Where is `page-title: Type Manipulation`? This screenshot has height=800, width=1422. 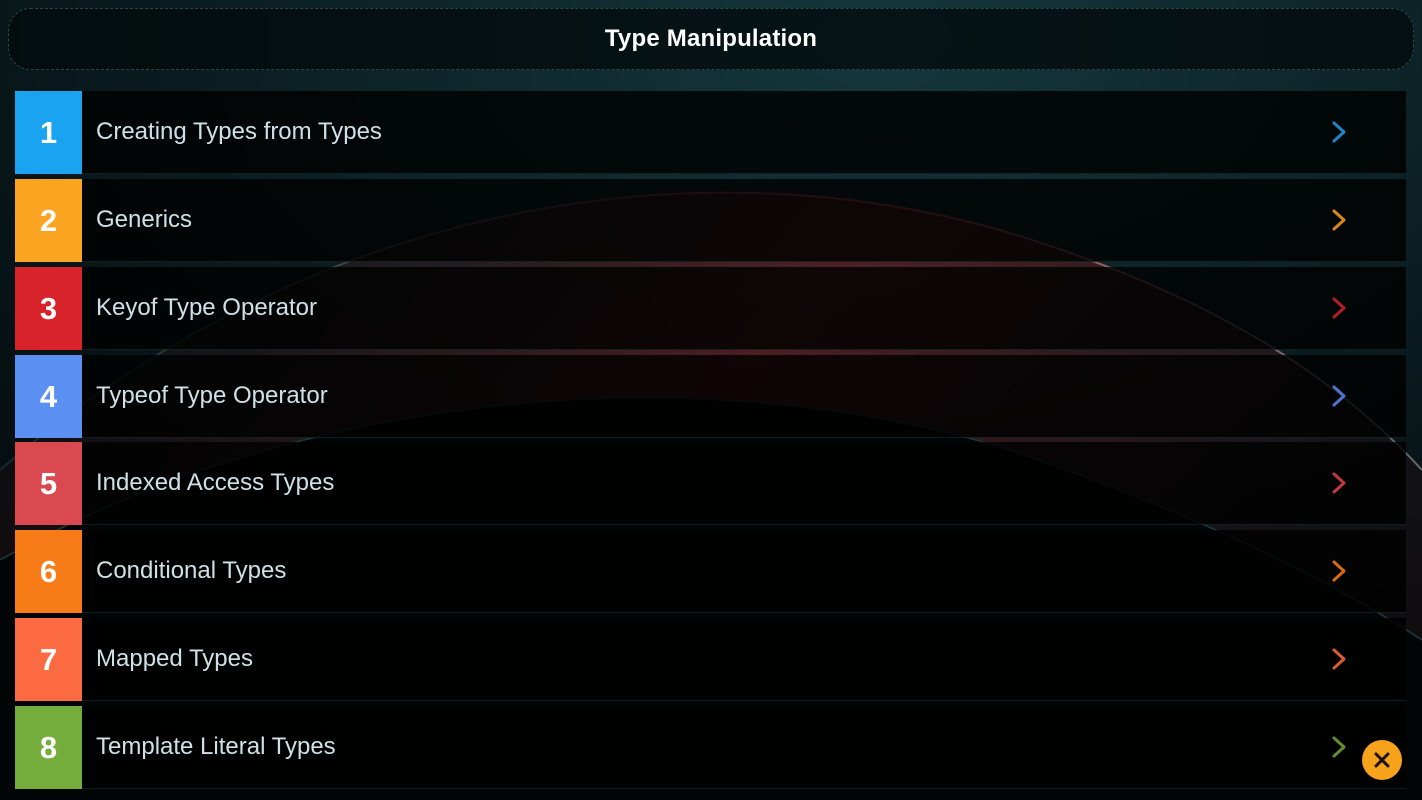 page-title: Type Manipulation is located at coordinates (711, 38).